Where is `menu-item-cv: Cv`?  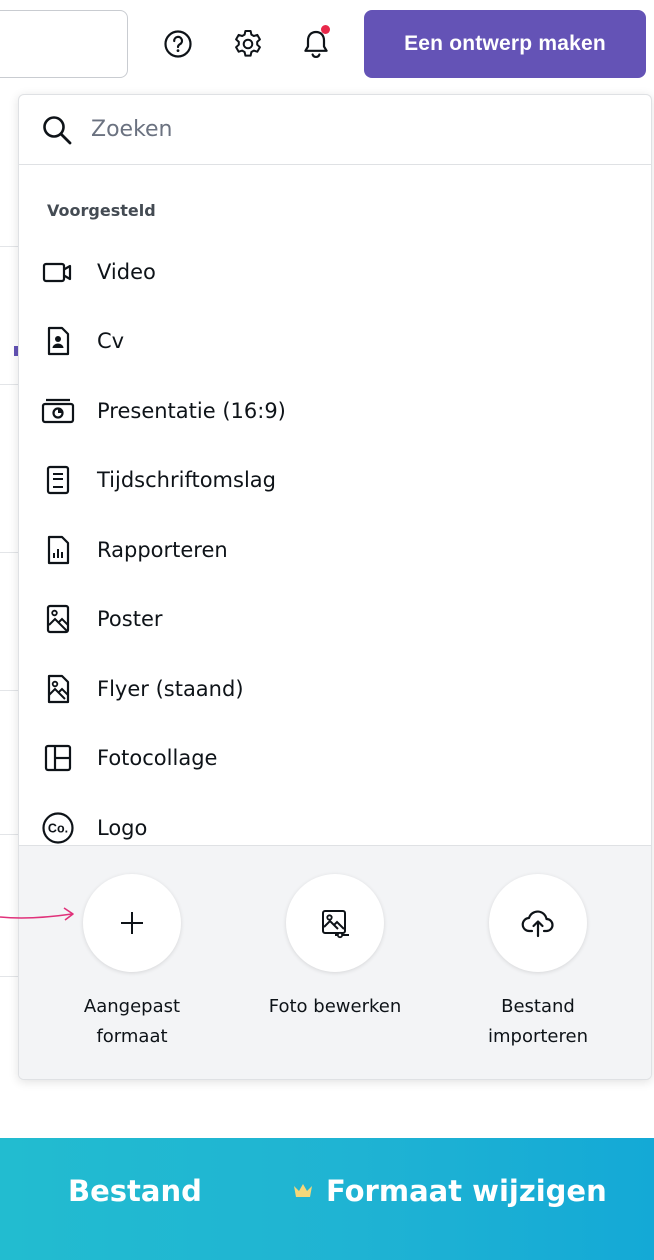 menu-item-cv: Cv is located at coordinates (335, 342).